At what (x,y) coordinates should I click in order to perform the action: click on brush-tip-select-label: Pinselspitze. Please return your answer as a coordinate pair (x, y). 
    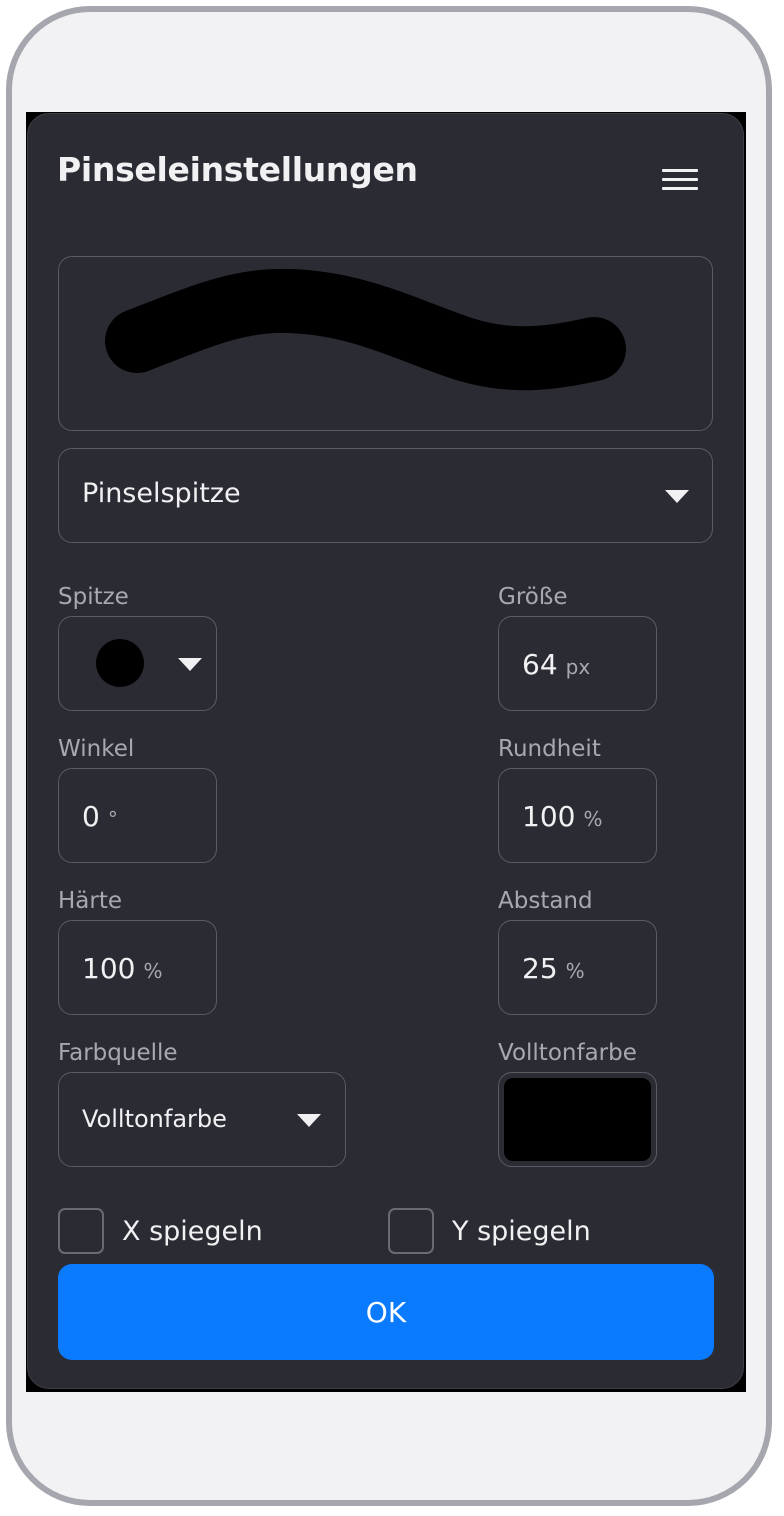
    Looking at the image, I should click on (161, 493).